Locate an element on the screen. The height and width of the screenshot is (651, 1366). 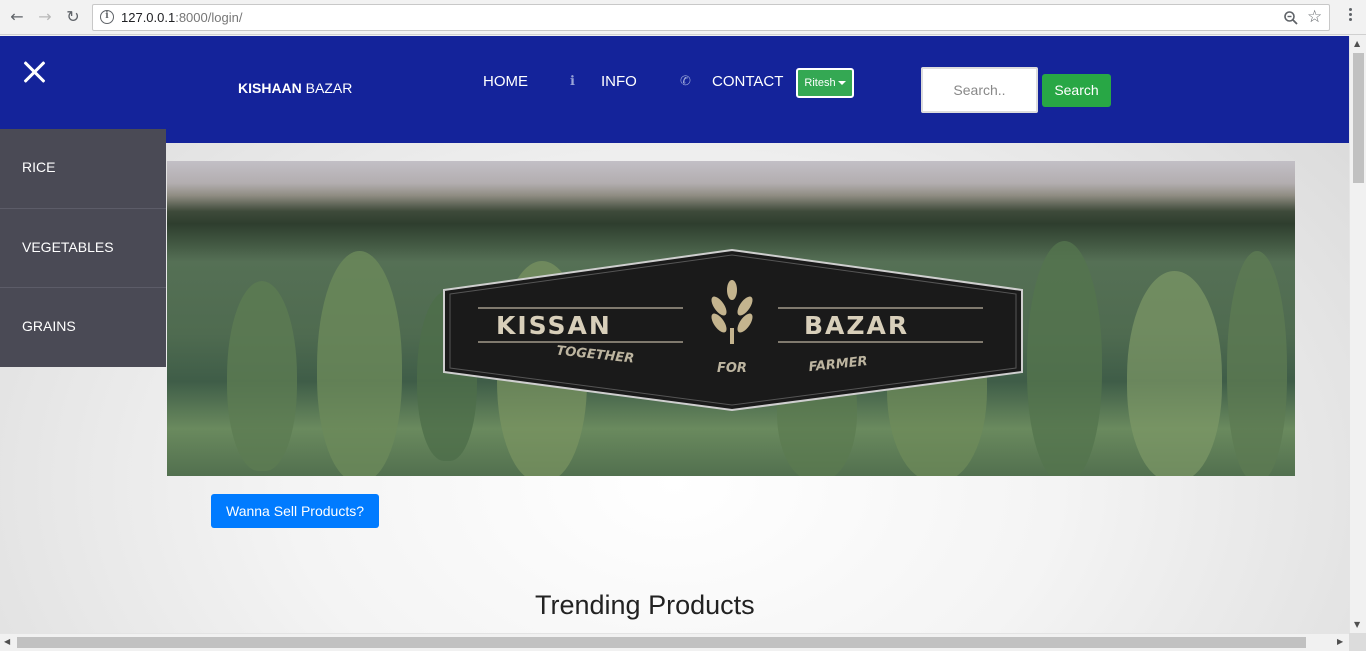
sidebar-item-rice: RICE is located at coordinates (83, 169).